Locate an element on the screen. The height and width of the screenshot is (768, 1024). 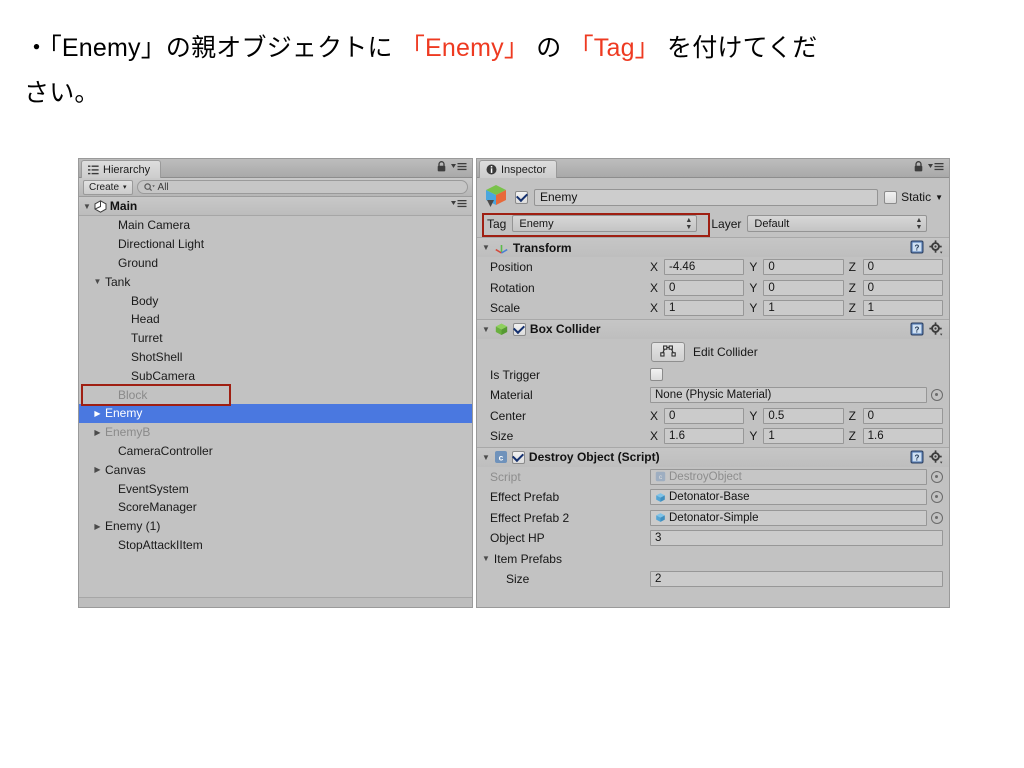
hierarchy-item-enemyb: ▶ EnemyB is located at coordinates (275, 432).